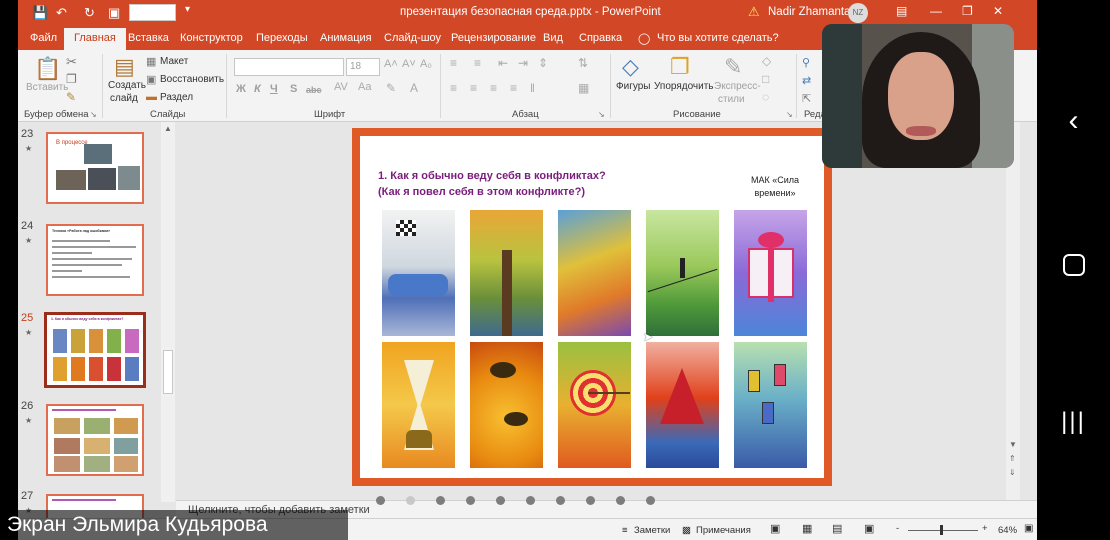  Describe the element at coordinates (682, 405) in the screenshot. I see `sailing-ship-card` at that location.